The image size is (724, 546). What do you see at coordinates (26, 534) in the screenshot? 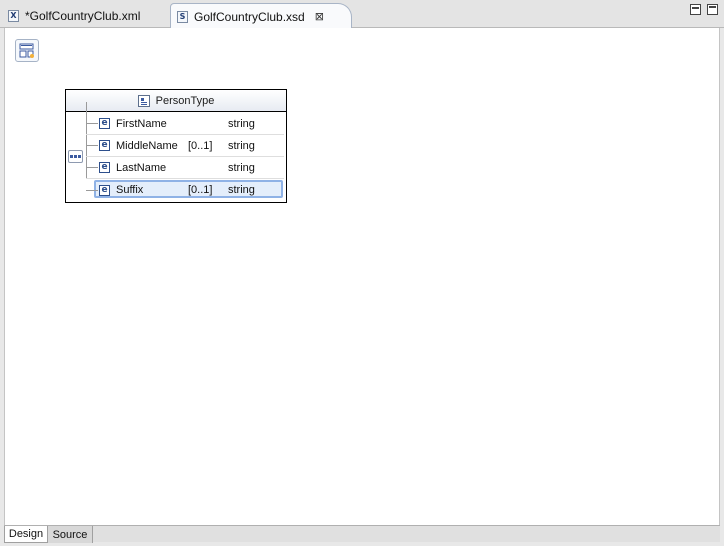
I see `tab-design: Design` at bounding box center [26, 534].